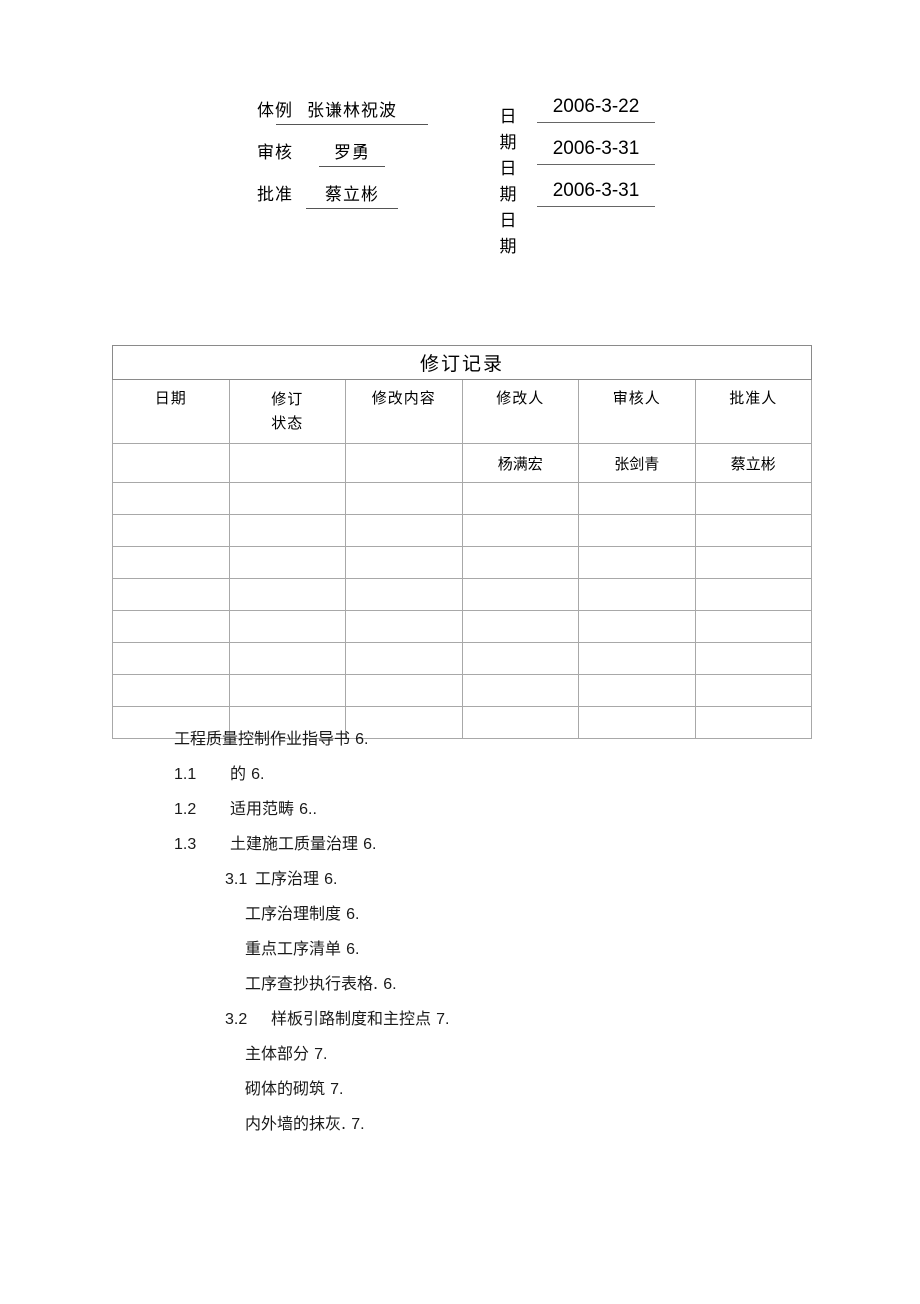 This screenshot has height=1304, width=920. I want to click on signoff-date: 2006-3-22, so click(596, 109).